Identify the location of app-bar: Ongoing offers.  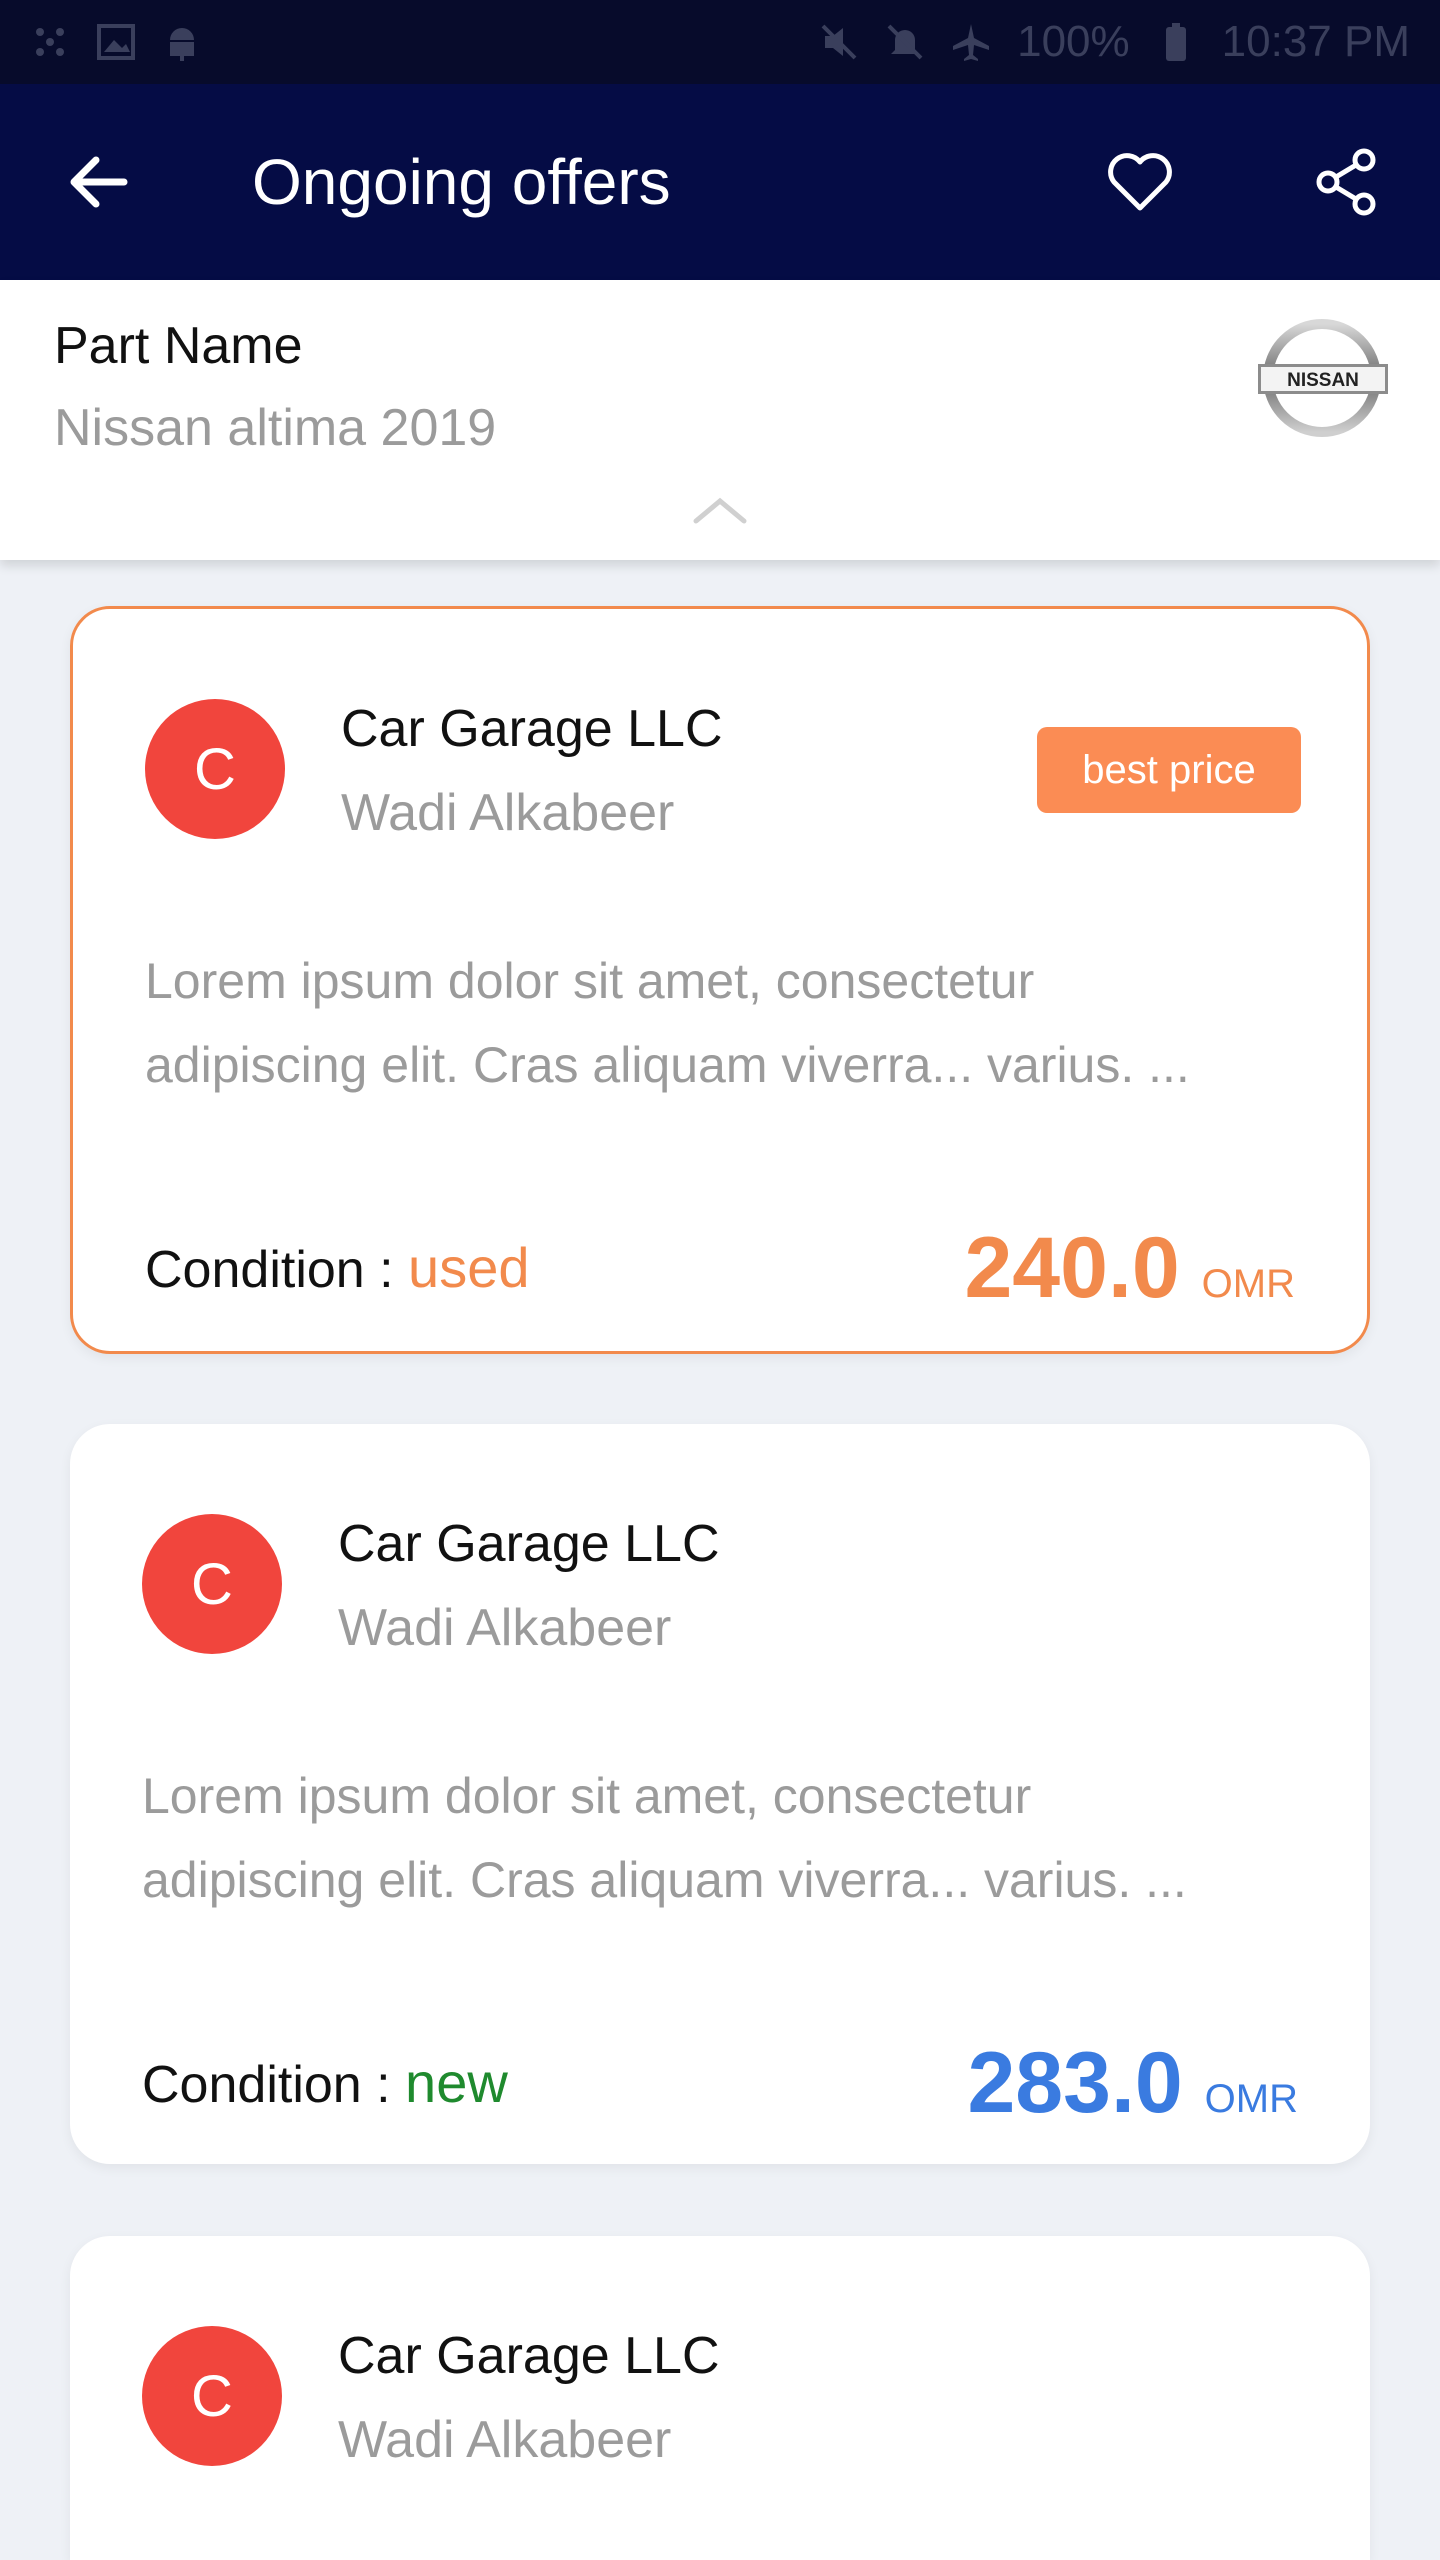
(720, 182).